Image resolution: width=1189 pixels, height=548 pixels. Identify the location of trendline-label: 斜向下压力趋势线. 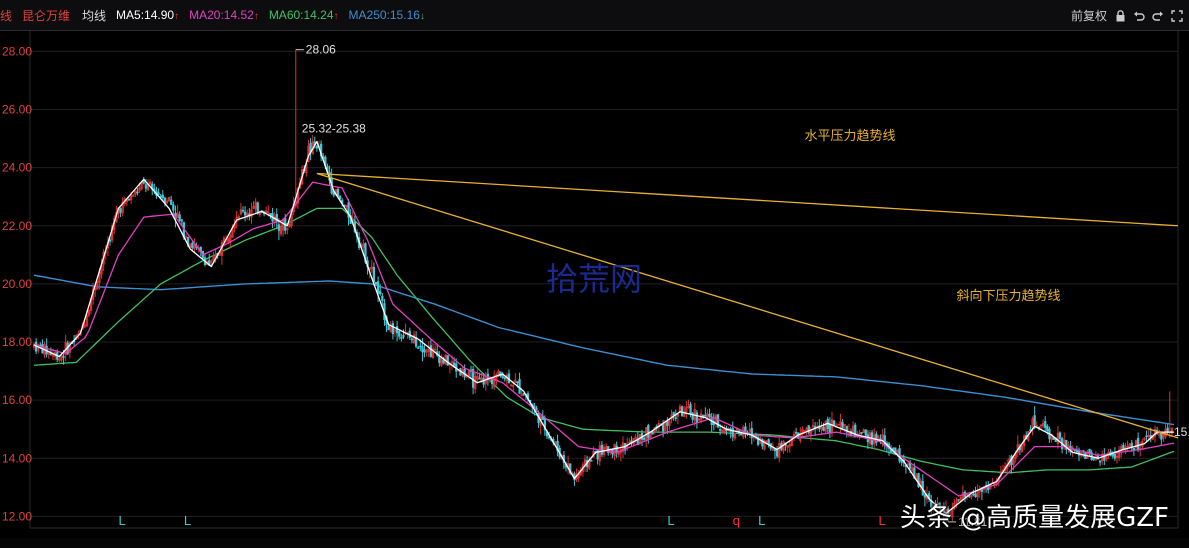
(1009, 296).